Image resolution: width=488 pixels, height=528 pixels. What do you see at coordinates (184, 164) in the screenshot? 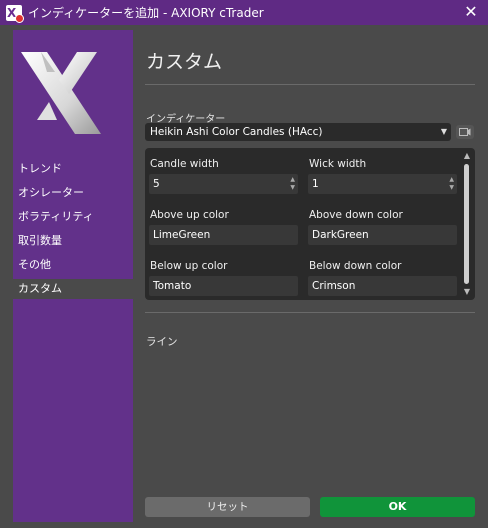
I see `candle-width-label: Candle width` at bounding box center [184, 164].